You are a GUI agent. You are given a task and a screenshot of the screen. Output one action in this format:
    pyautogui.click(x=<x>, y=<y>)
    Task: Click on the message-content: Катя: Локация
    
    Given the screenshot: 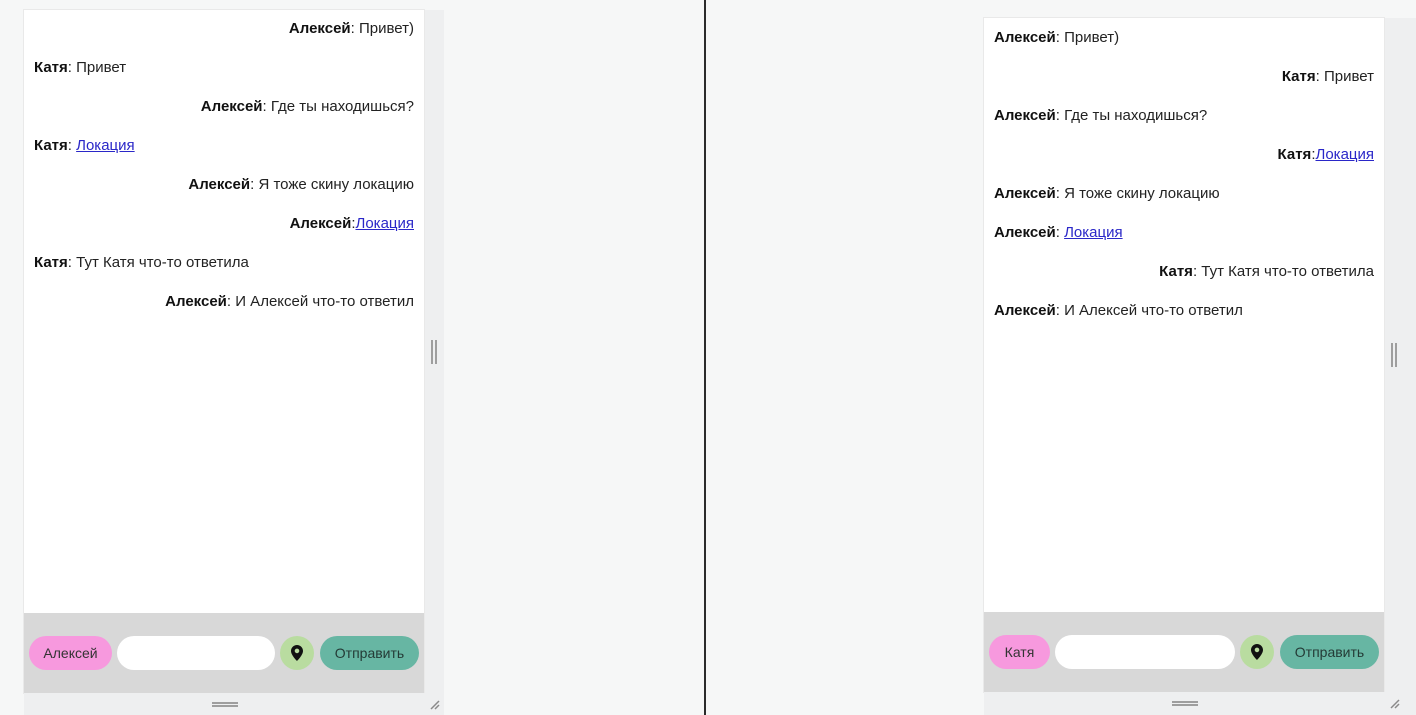 What is the action you would take?
    pyautogui.click(x=84, y=146)
    